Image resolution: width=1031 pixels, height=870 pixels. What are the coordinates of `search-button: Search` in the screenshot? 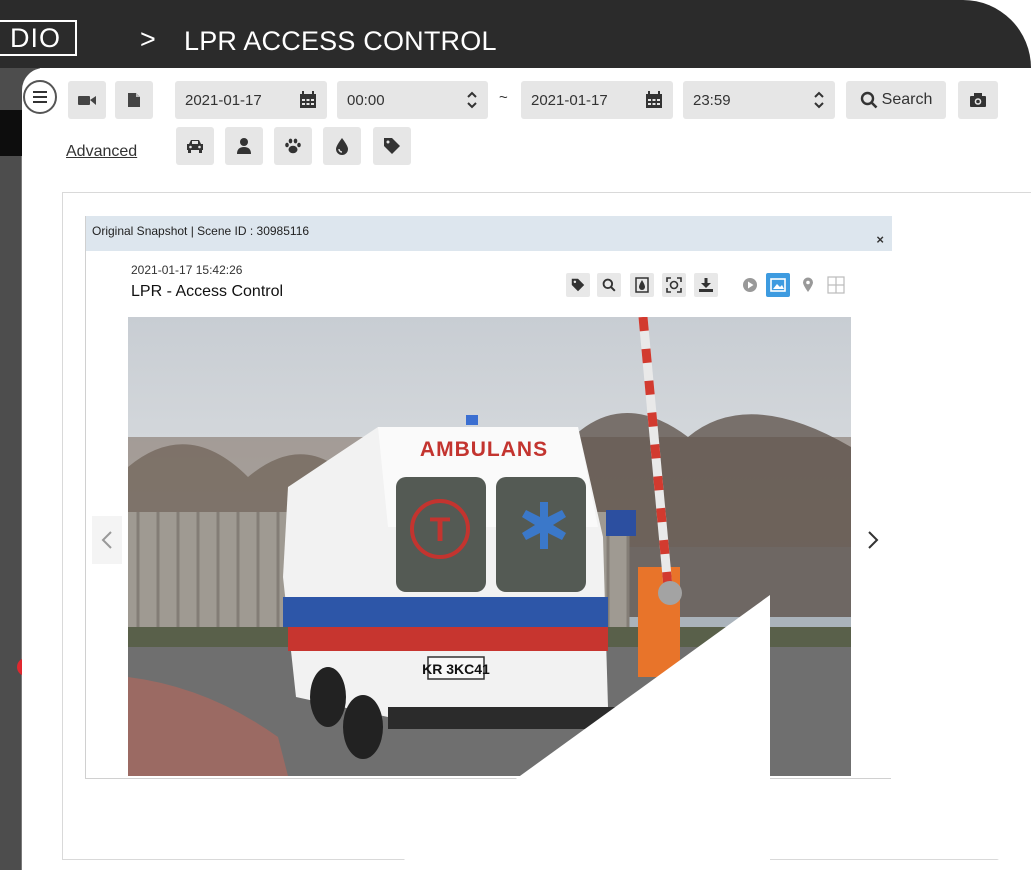 It's located at (896, 100).